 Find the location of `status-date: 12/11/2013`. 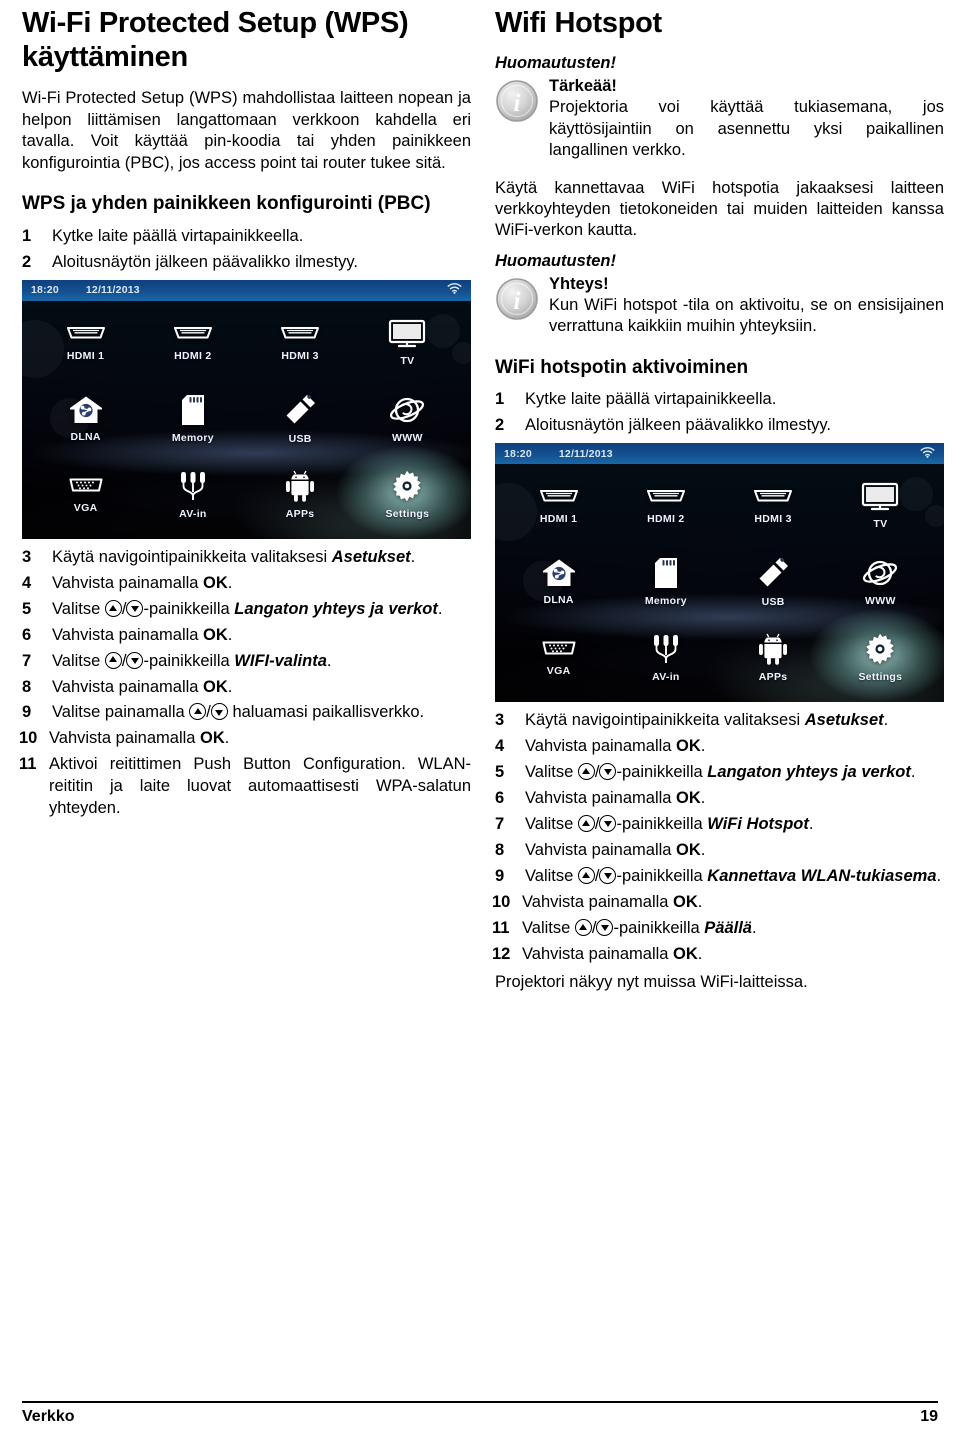

status-date: 12/11/2013 is located at coordinates (585, 453).